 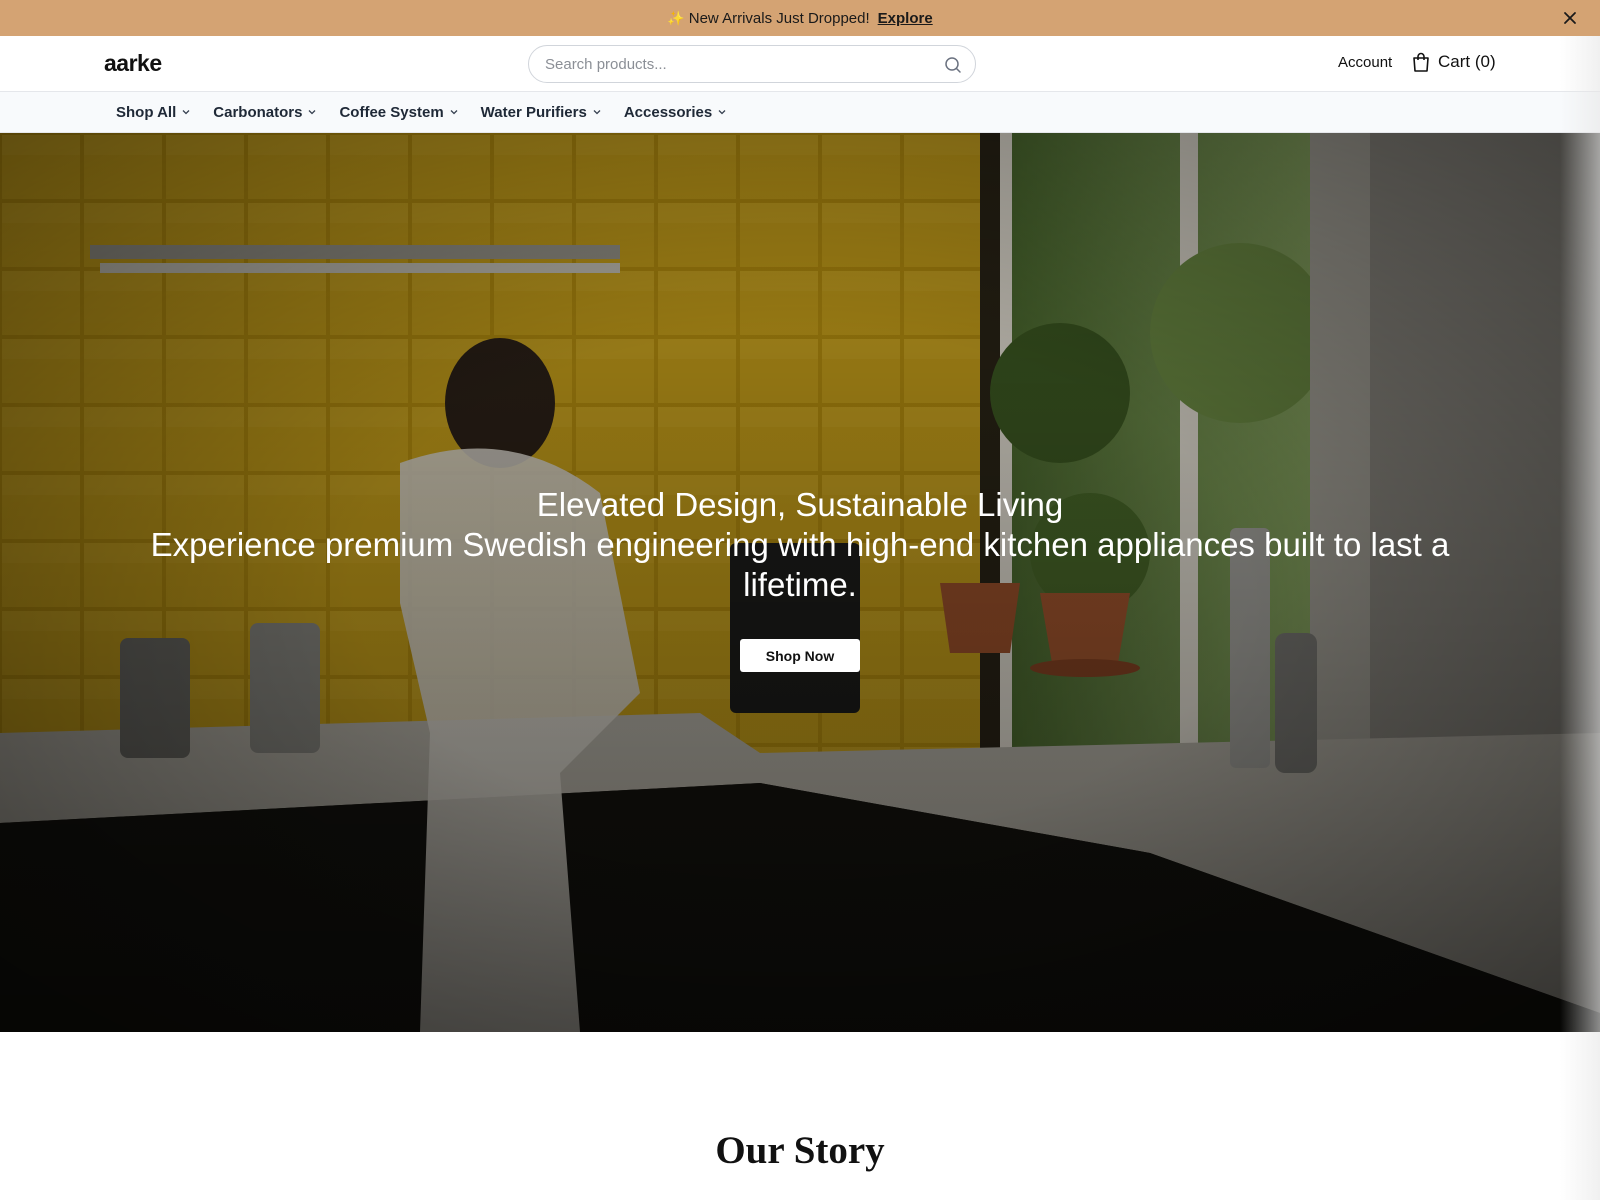 What do you see at coordinates (258, 112) in the screenshot?
I see `nav-label: Carbonators` at bounding box center [258, 112].